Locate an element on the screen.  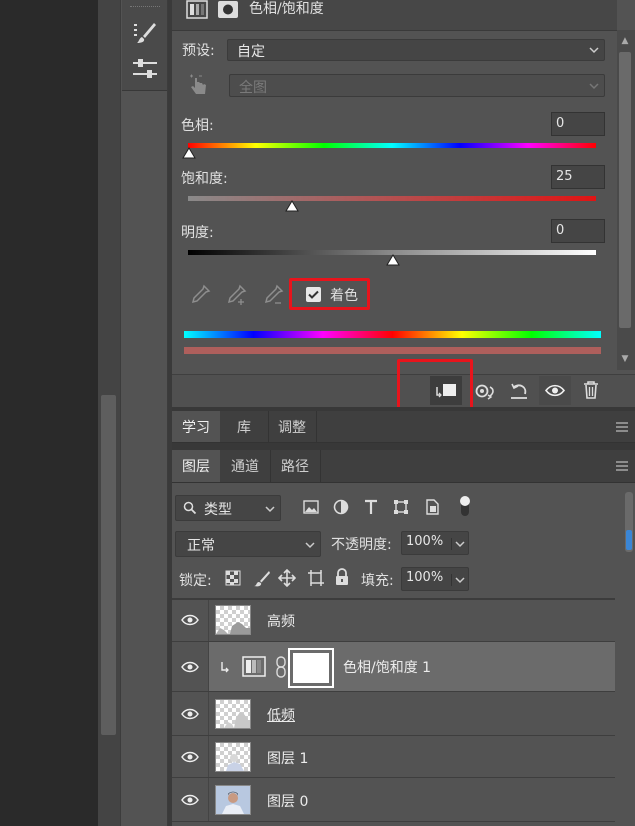
smart-object-filter-icon is located at coordinates (432, 507).